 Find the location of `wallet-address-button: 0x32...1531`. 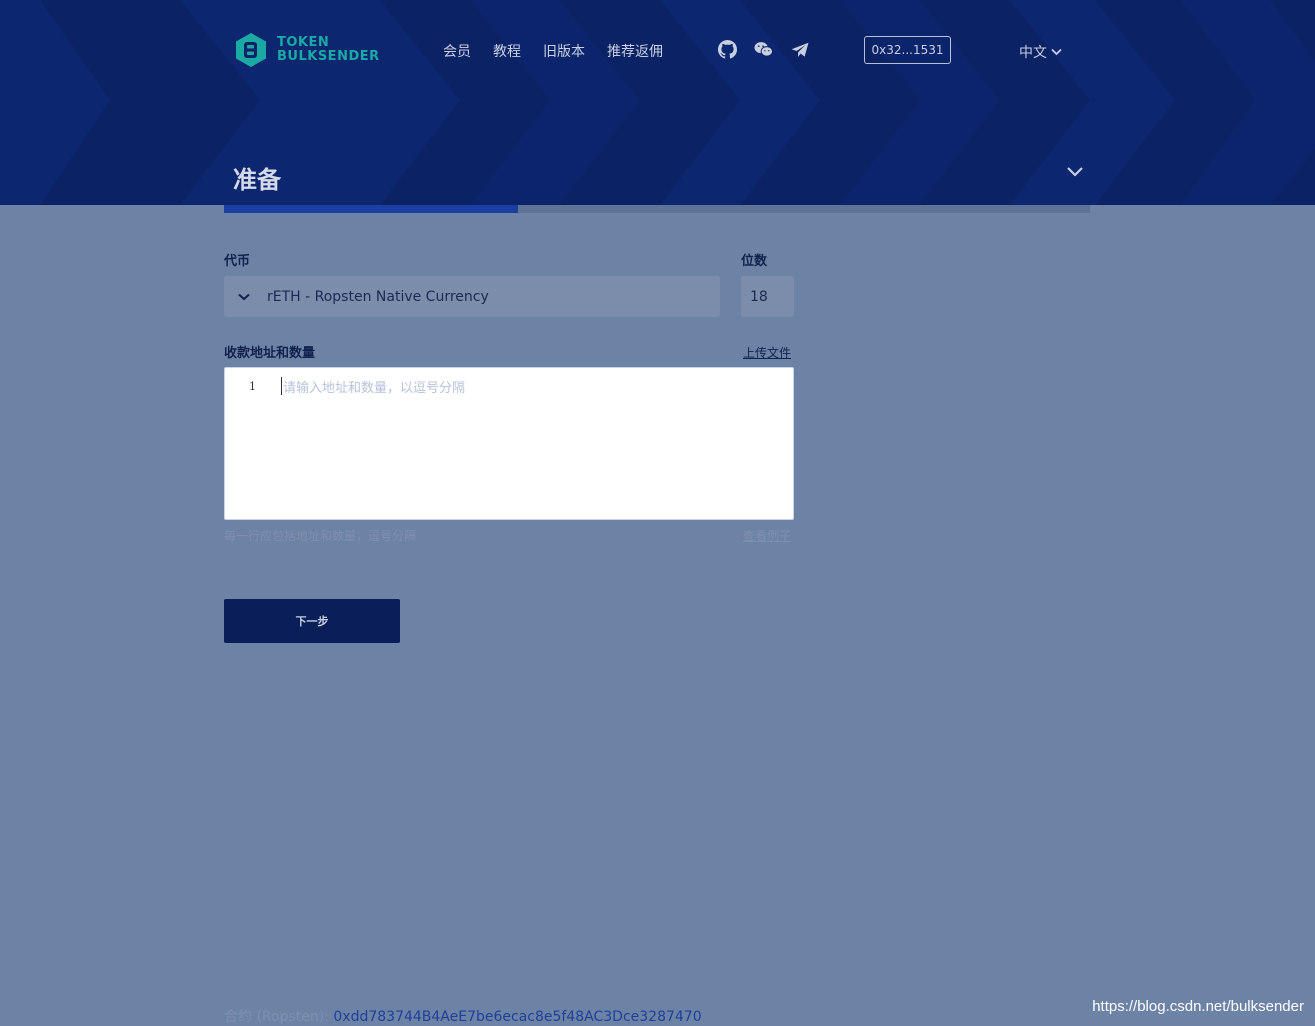

wallet-address-button: 0x32...1531 is located at coordinates (907, 50).